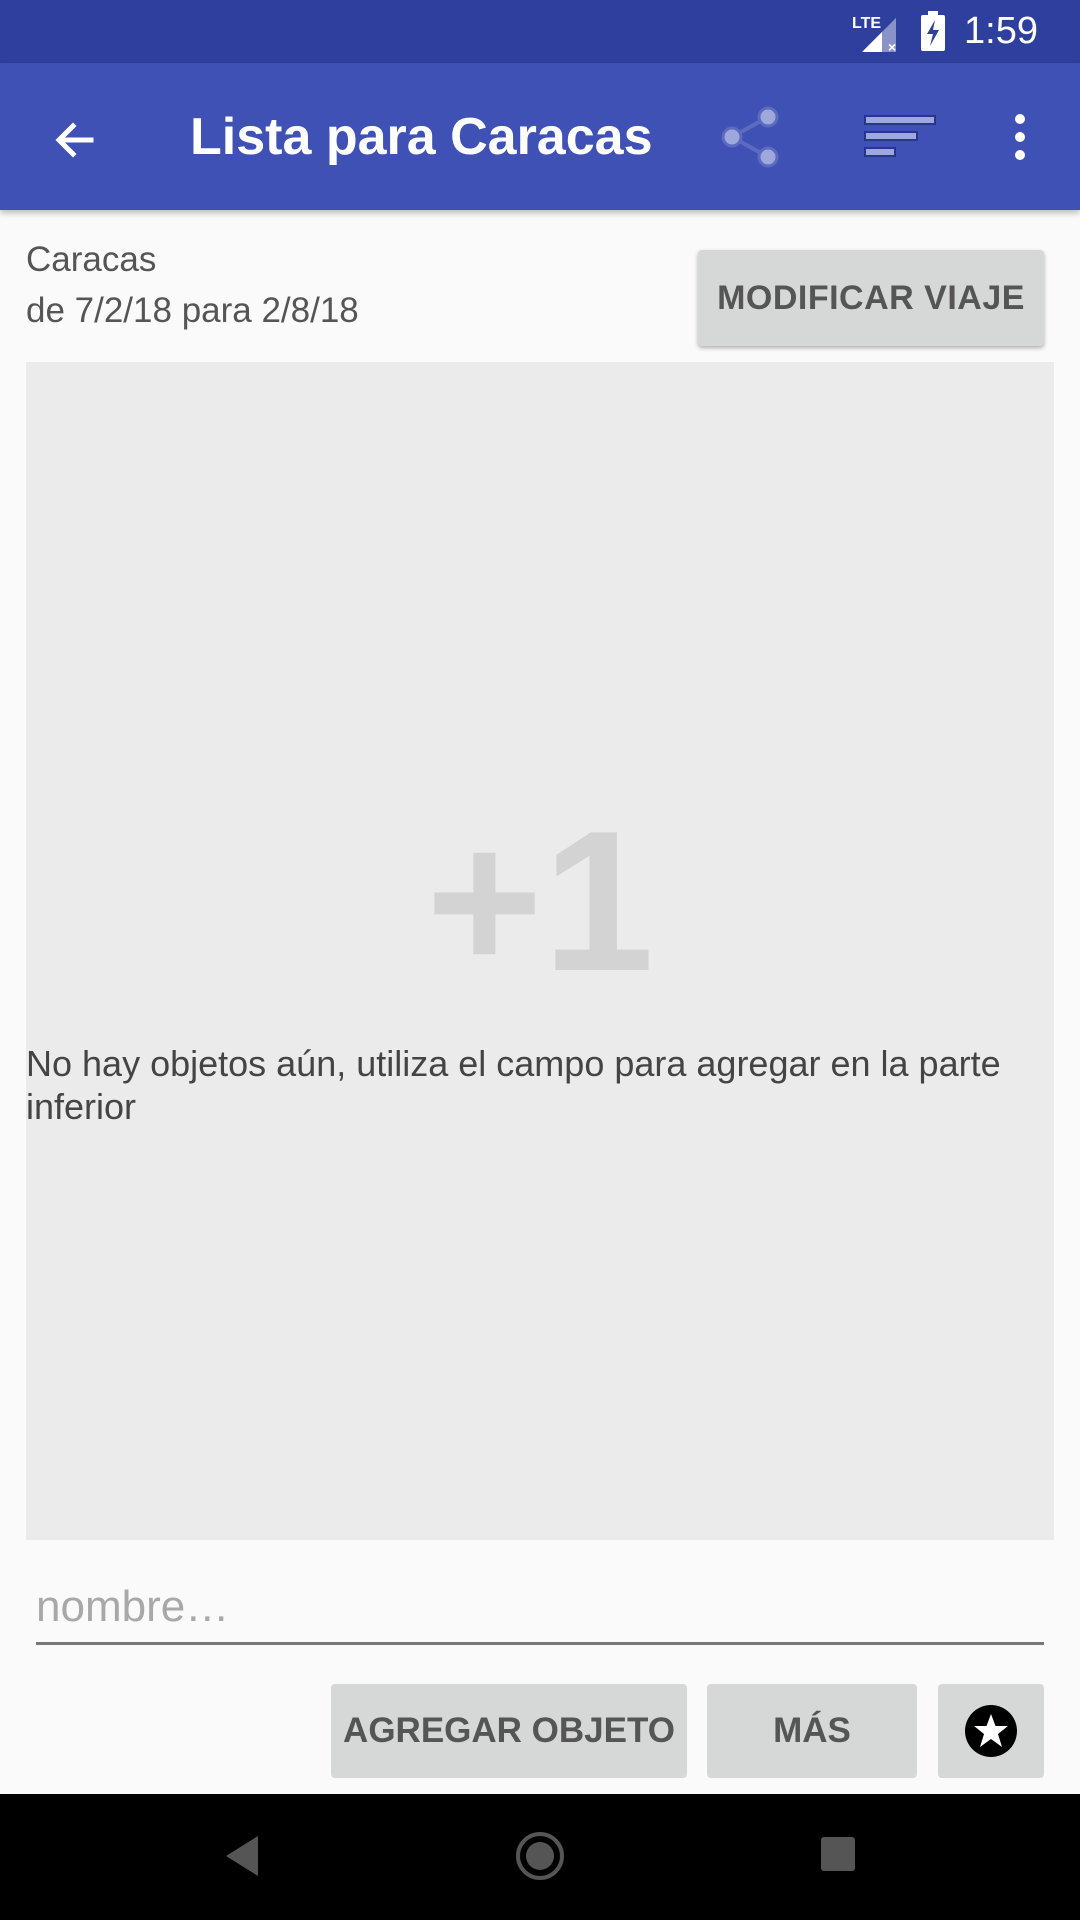  I want to click on nav-back-icon, so click(242, 1856).